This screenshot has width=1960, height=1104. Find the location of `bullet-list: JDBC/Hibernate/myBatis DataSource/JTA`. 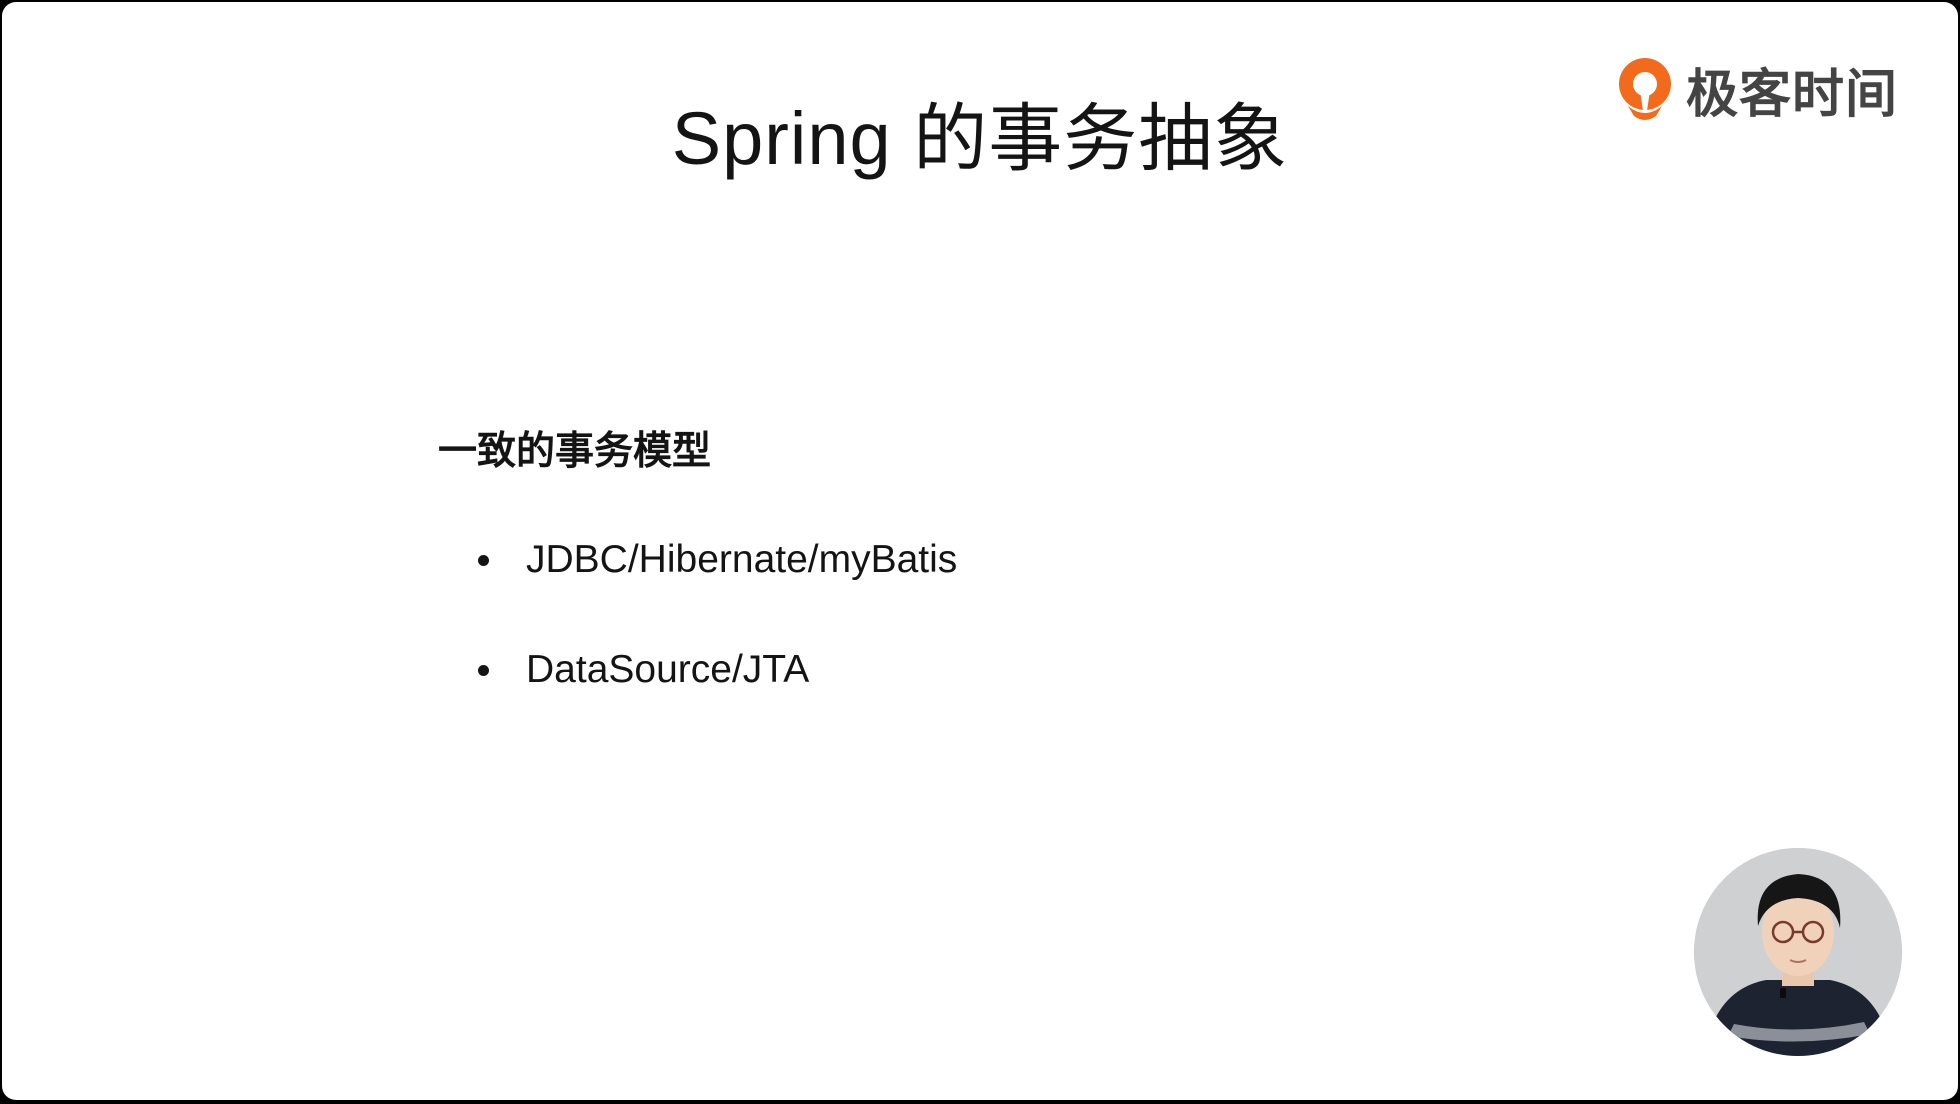

bullet-list: JDBC/Hibernate/myBatis DataSource/JTA is located at coordinates (717, 640).